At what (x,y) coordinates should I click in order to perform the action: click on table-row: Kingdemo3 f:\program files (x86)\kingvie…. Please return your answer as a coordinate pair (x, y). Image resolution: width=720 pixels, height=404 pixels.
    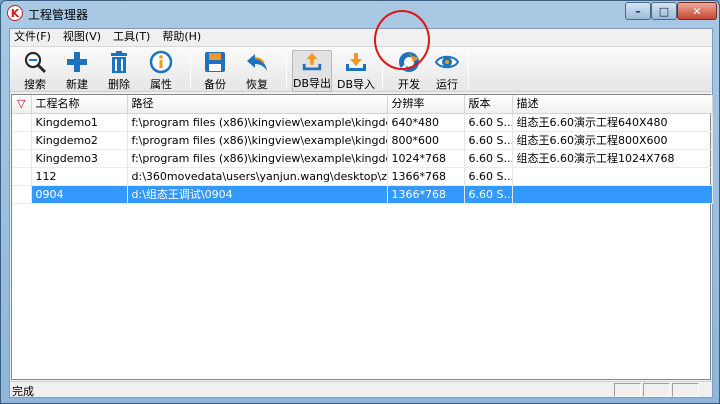
    Looking at the image, I should click on (362, 158).